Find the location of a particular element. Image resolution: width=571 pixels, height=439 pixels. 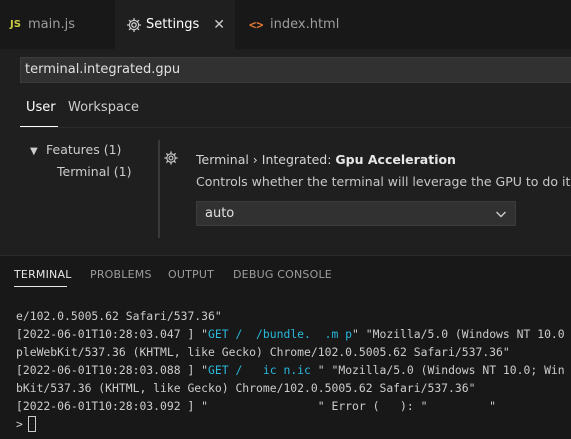

chevron-down-icon is located at coordinates (501, 214).